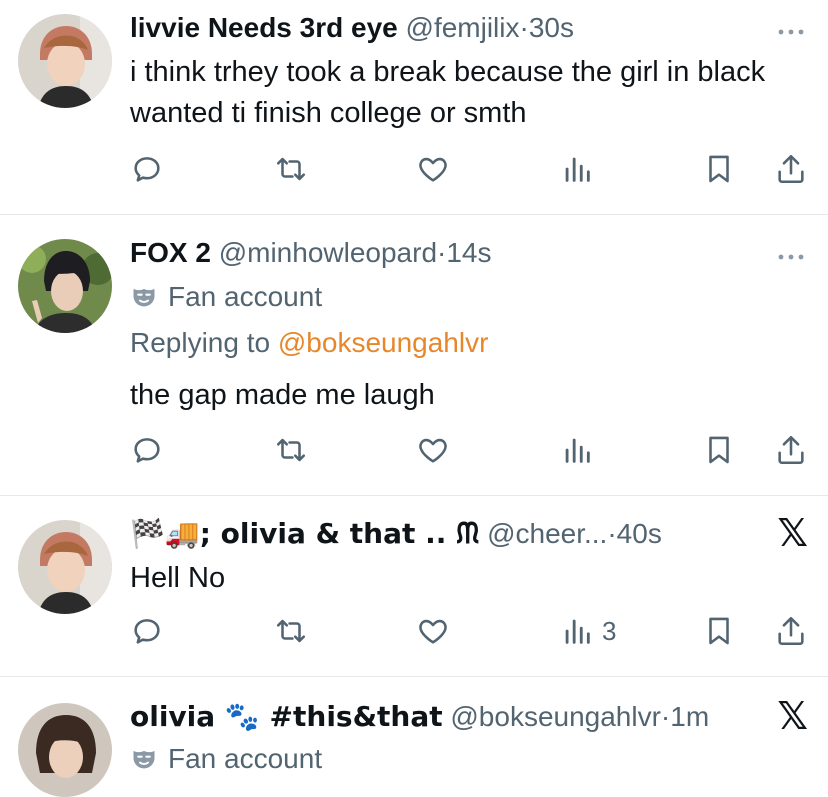 The height and width of the screenshot is (797, 828). What do you see at coordinates (609, 630) in the screenshot?
I see `views-count: 3` at bounding box center [609, 630].